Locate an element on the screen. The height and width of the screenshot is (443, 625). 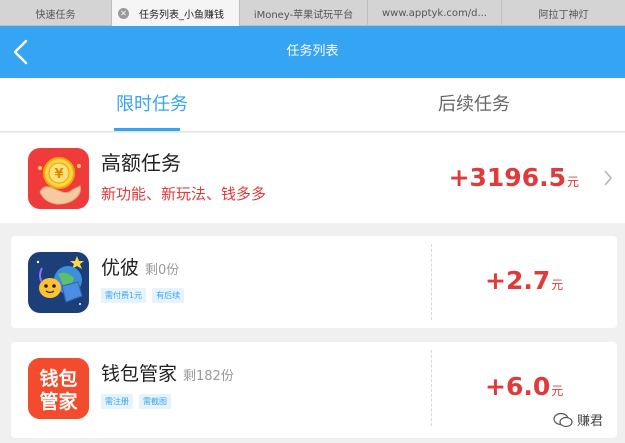
page-title: 任务列表 is located at coordinates (312, 51).